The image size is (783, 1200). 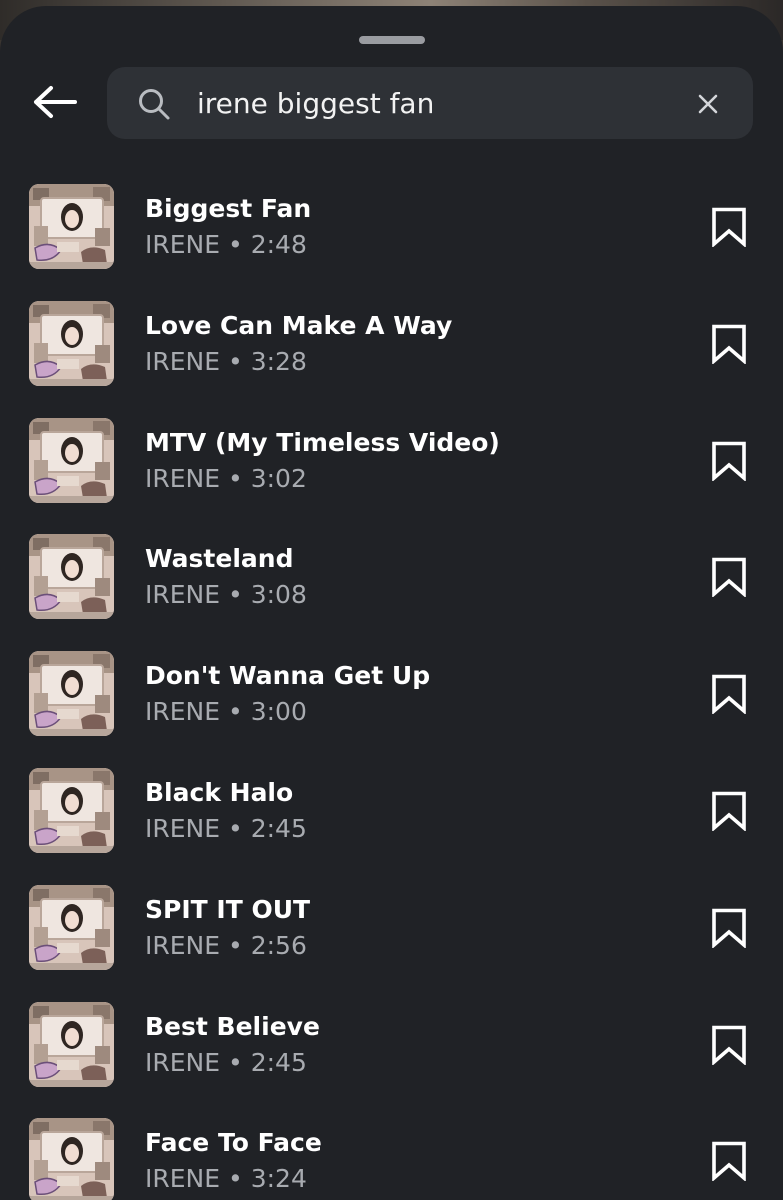 I want to click on track-title: SPIT IT OUT, so click(x=228, y=909).